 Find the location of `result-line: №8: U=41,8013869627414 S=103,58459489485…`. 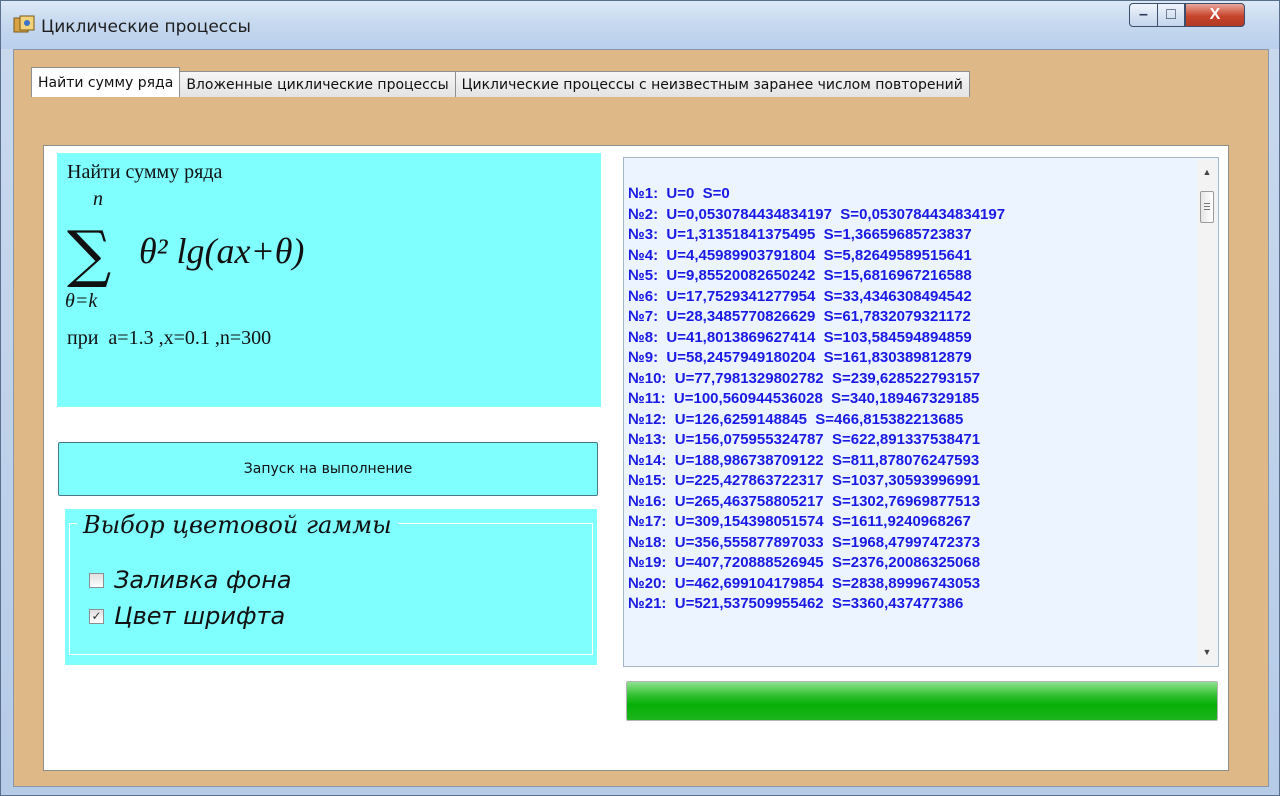

result-line: №8: U=41,8013869627414 S=103,58459489485… is located at coordinates (908, 338).